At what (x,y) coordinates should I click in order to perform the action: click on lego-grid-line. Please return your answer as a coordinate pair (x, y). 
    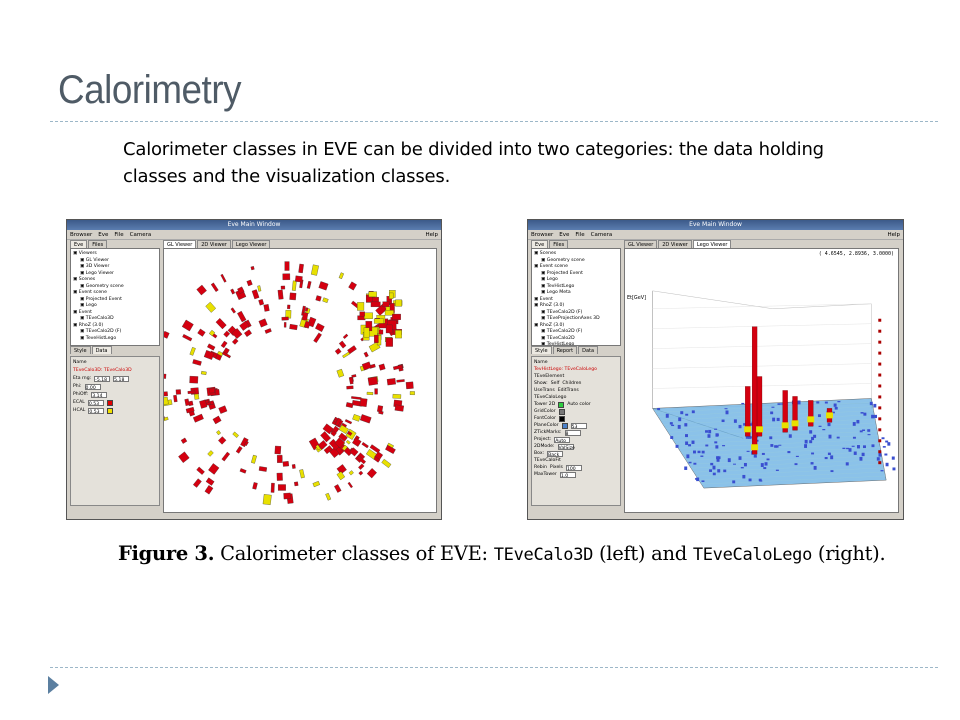
    Looking at the image, I should click on (762, 326).